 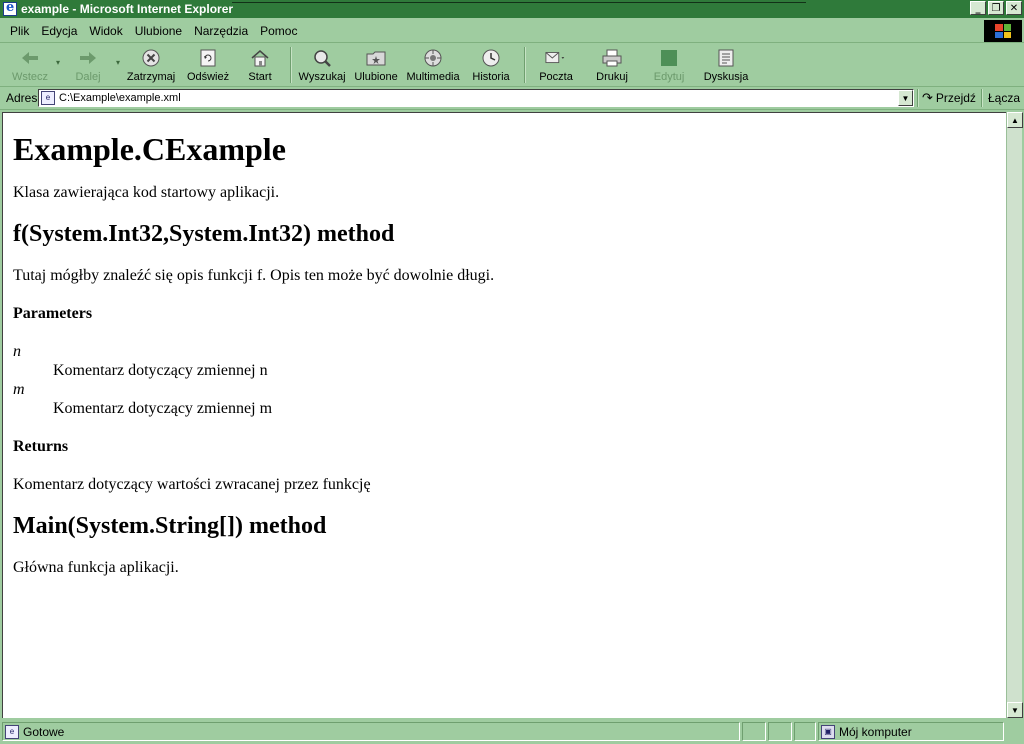 I want to click on param-description: Komentarz dotyczący zmiennej n, so click(x=160, y=370).